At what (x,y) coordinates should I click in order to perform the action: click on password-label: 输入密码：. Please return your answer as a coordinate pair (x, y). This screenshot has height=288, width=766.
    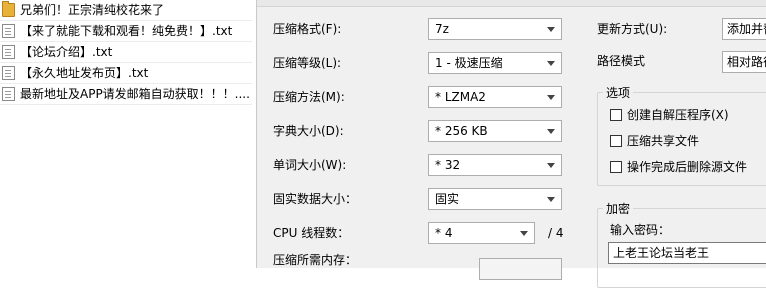
    Looking at the image, I should click on (640, 230).